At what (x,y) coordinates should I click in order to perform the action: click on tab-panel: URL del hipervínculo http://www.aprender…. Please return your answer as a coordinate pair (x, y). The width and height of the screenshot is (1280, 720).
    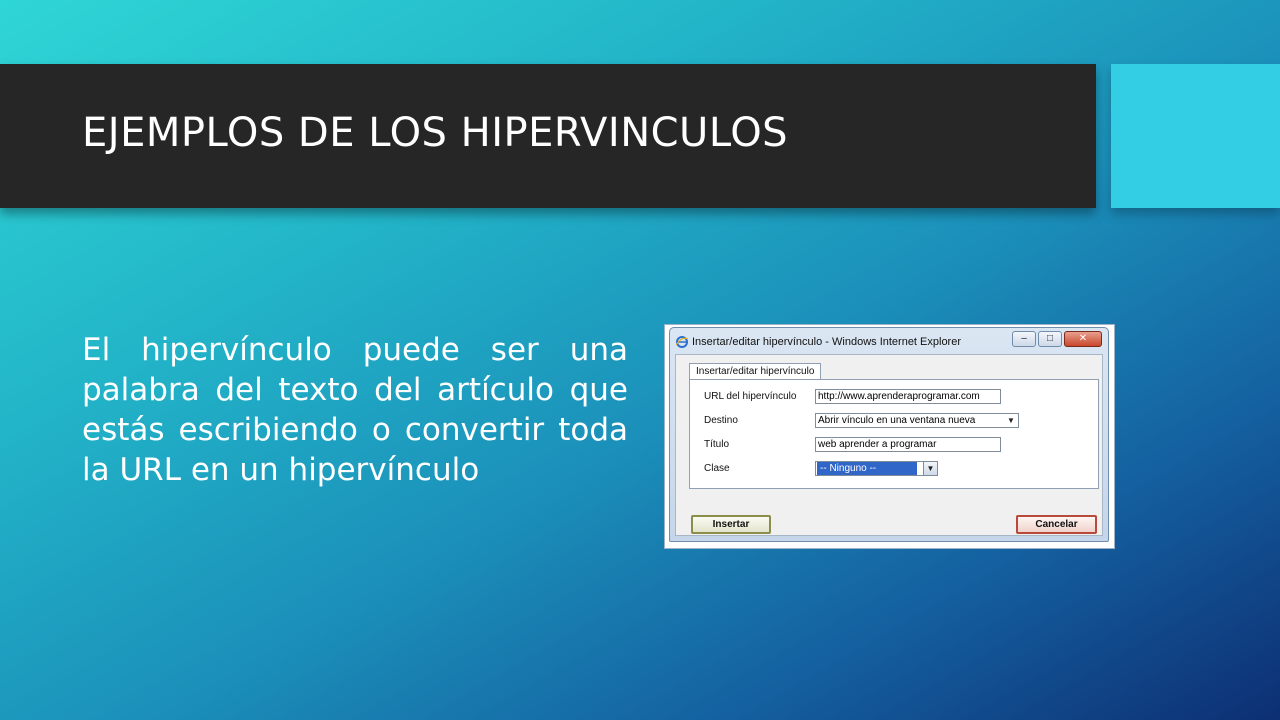
    Looking at the image, I should click on (894, 434).